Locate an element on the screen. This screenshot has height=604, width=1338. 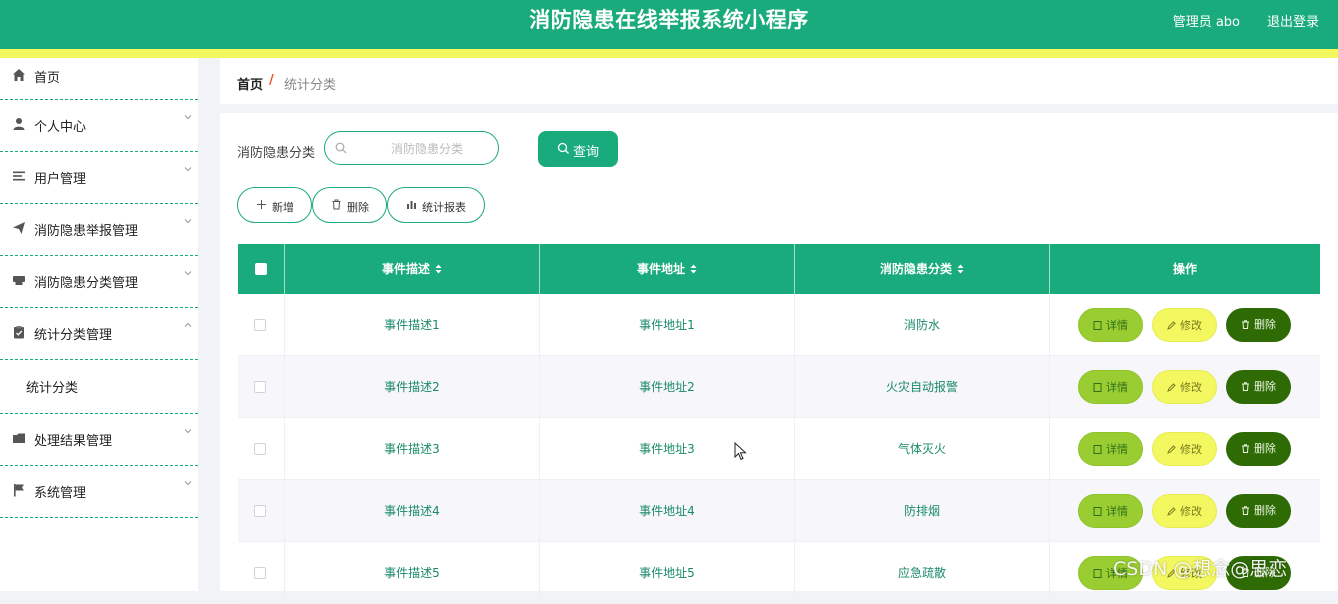
search-input is located at coordinates (427, 149).